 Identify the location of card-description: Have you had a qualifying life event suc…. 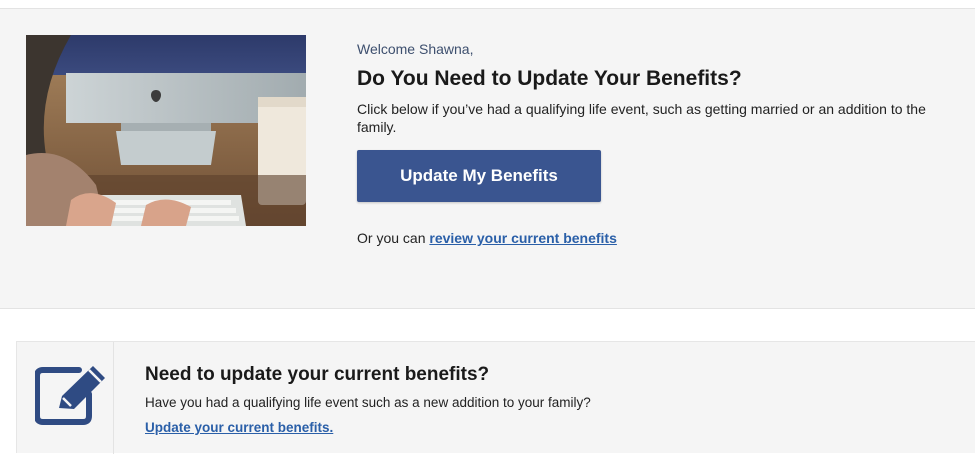
(368, 402).